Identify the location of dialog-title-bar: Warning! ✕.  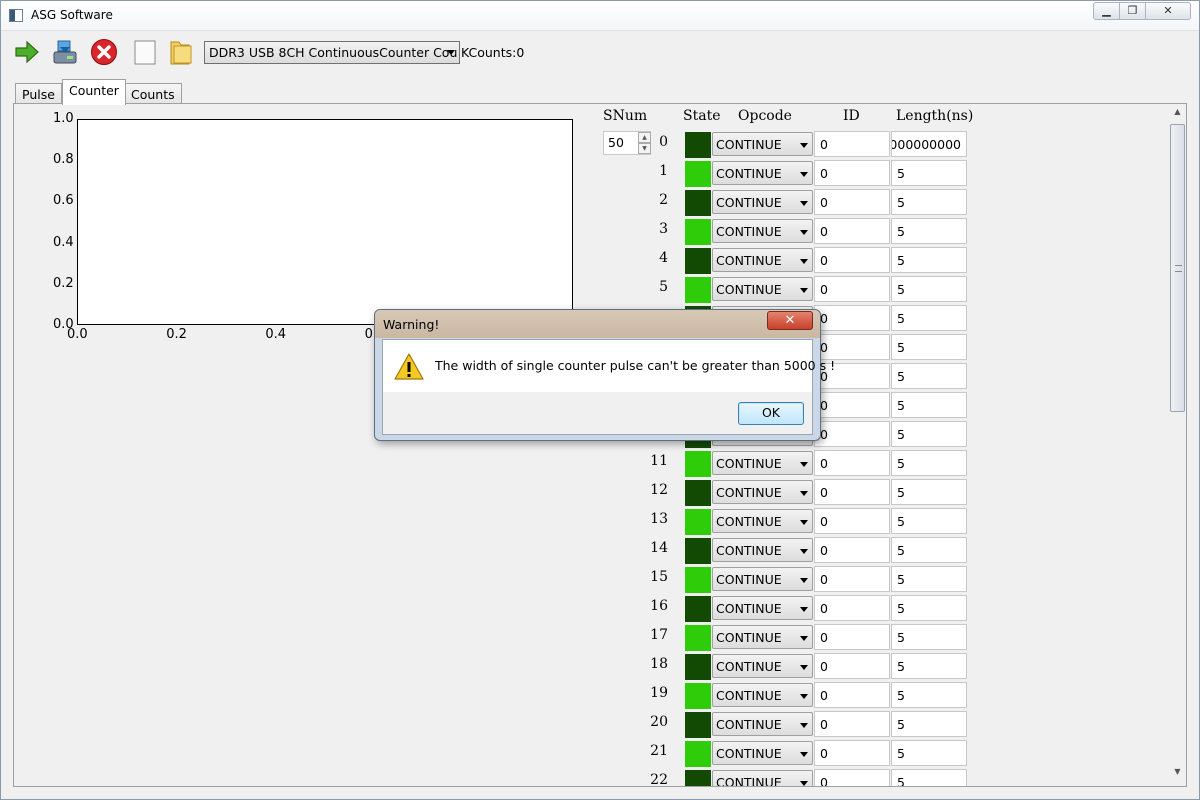
(597, 324).